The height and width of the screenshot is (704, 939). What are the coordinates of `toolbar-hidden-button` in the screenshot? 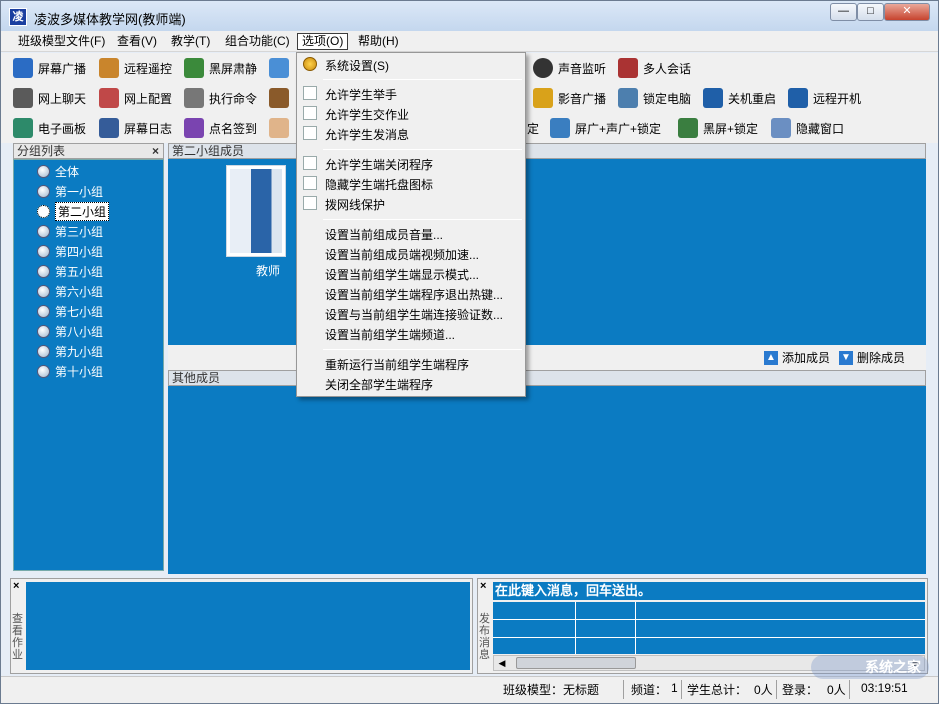 It's located at (281, 68).